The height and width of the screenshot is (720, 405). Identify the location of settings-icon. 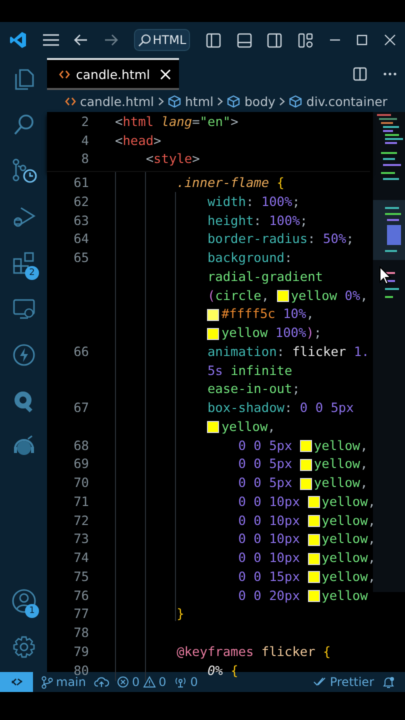
(24, 647).